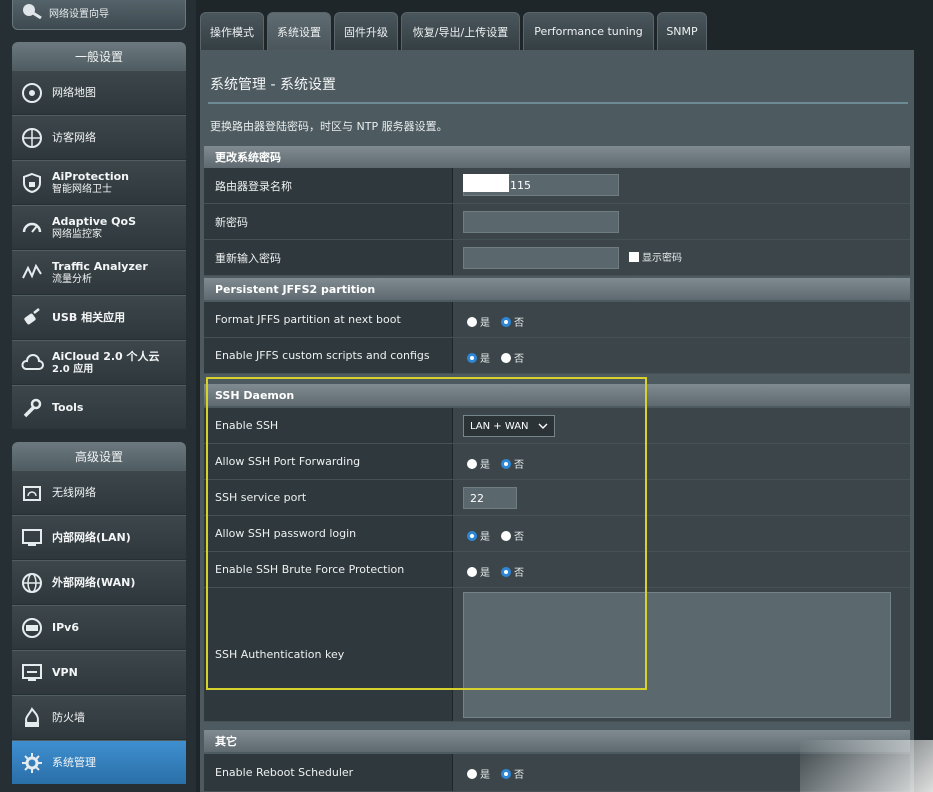 The image size is (933, 792). What do you see at coordinates (99, 627) in the screenshot?
I see `sidebar-item-ipv6: IPv6` at bounding box center [99, 627].